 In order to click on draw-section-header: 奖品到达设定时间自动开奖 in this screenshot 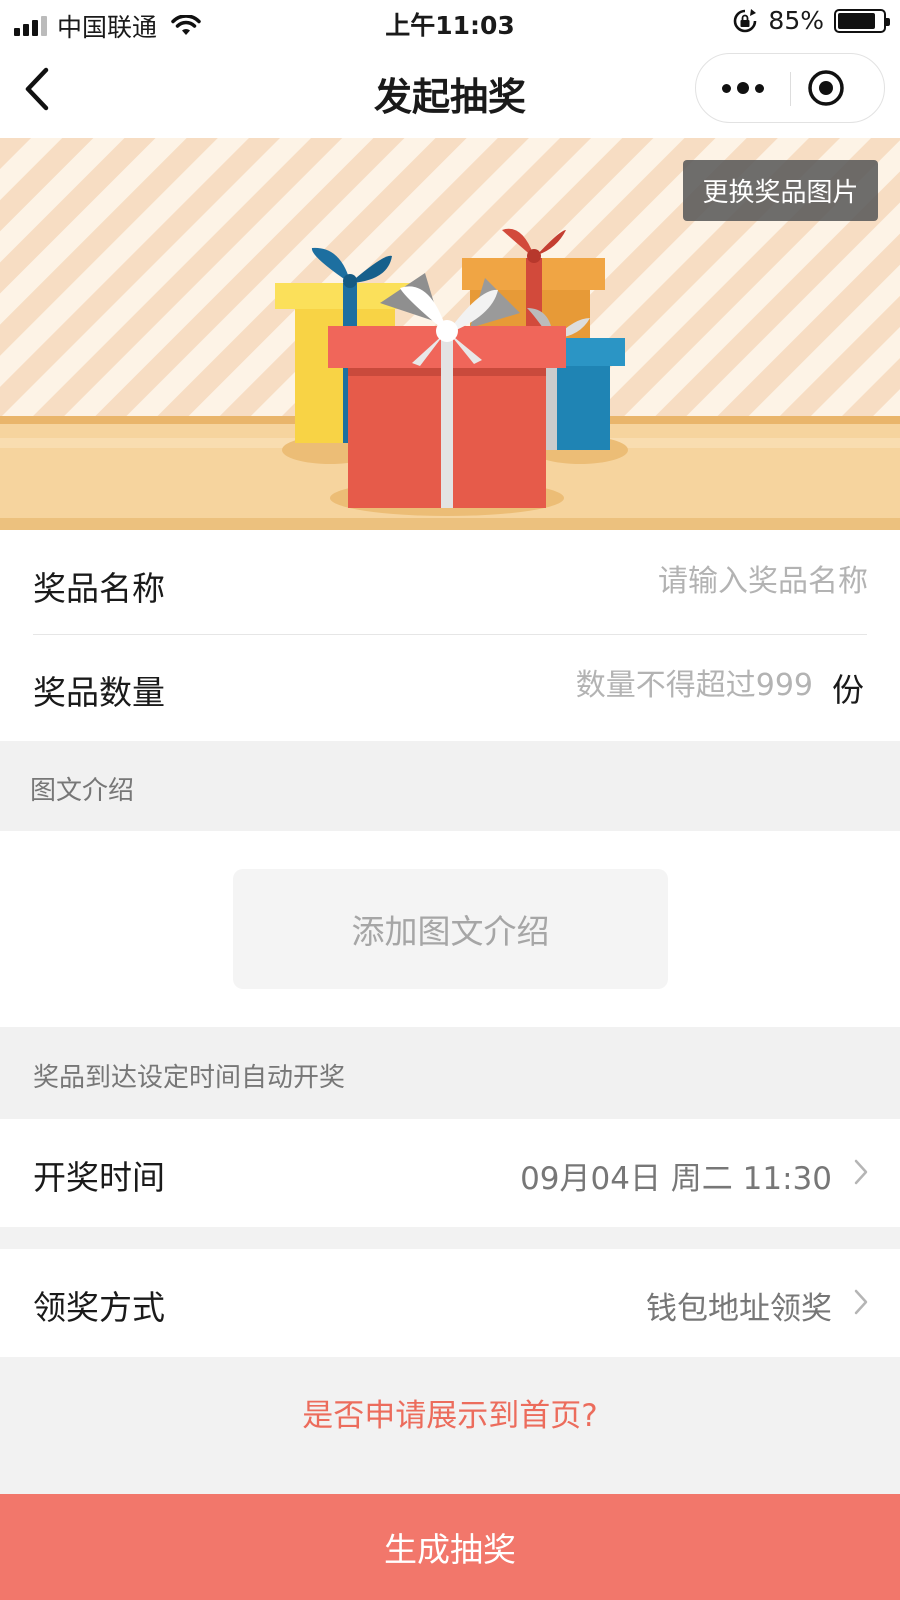, I will do `click(450, 1073)`.